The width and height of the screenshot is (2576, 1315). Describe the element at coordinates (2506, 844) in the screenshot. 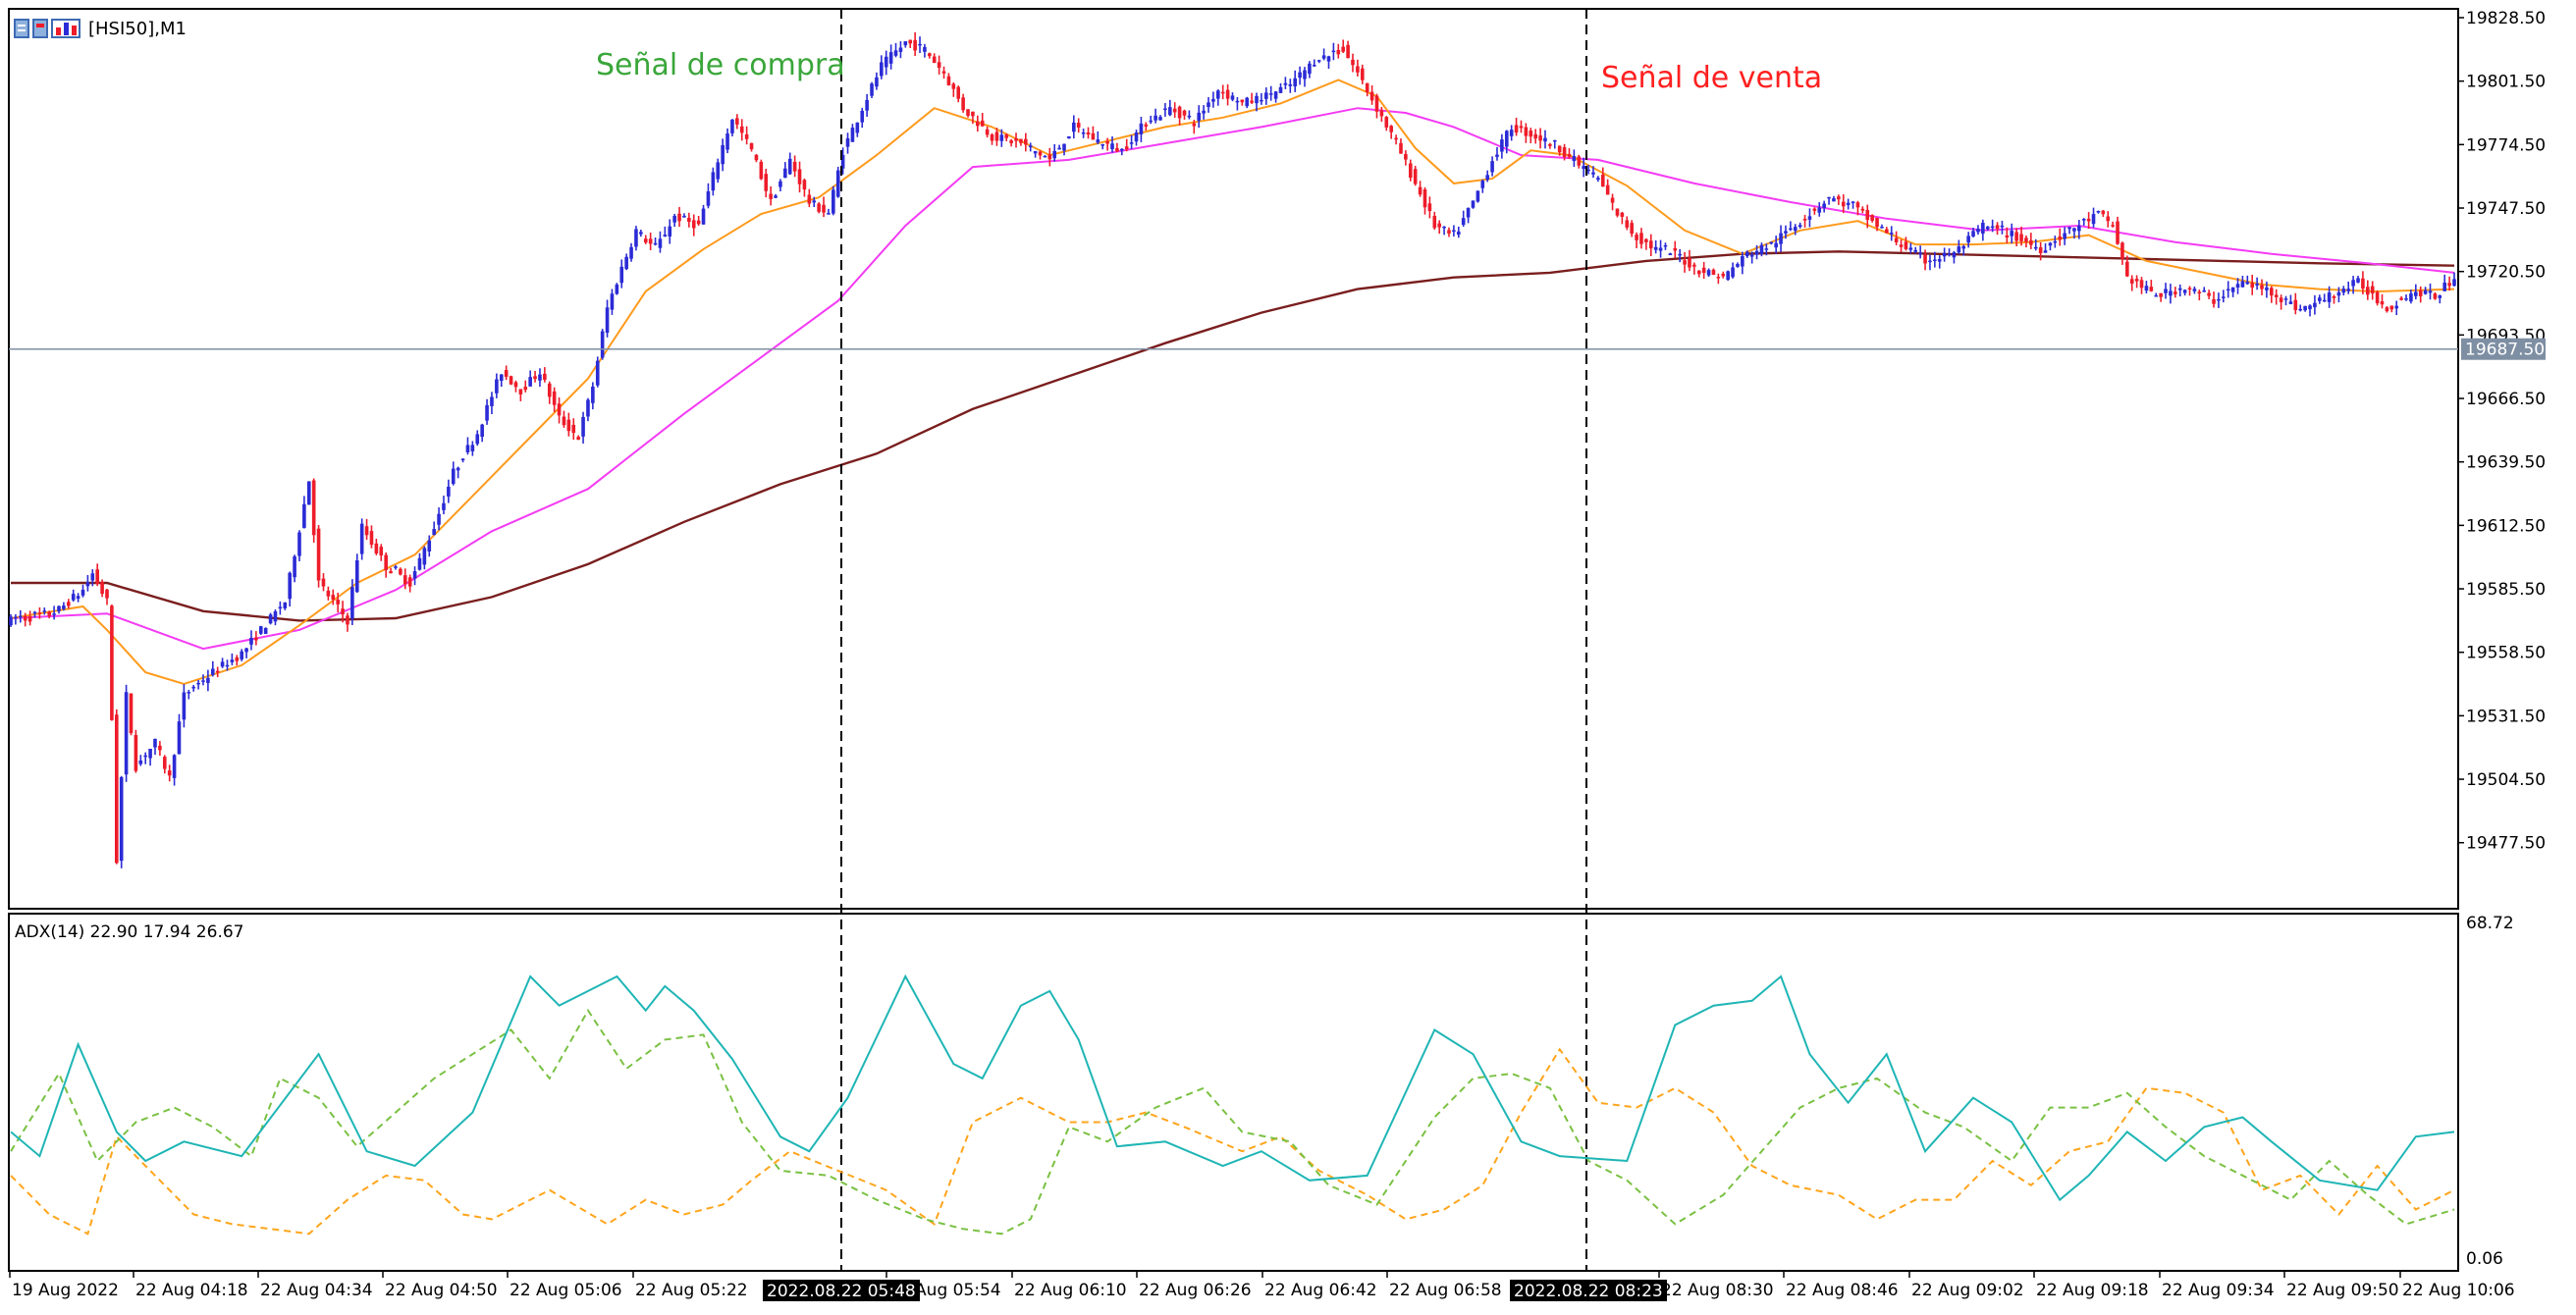

I see `price-tick-label: 19477.50` at that location.